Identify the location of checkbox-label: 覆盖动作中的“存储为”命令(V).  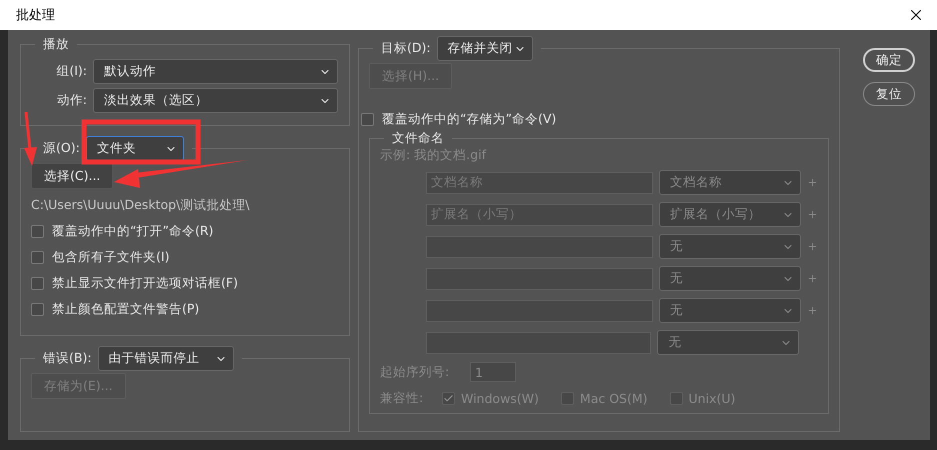
(469, 119).